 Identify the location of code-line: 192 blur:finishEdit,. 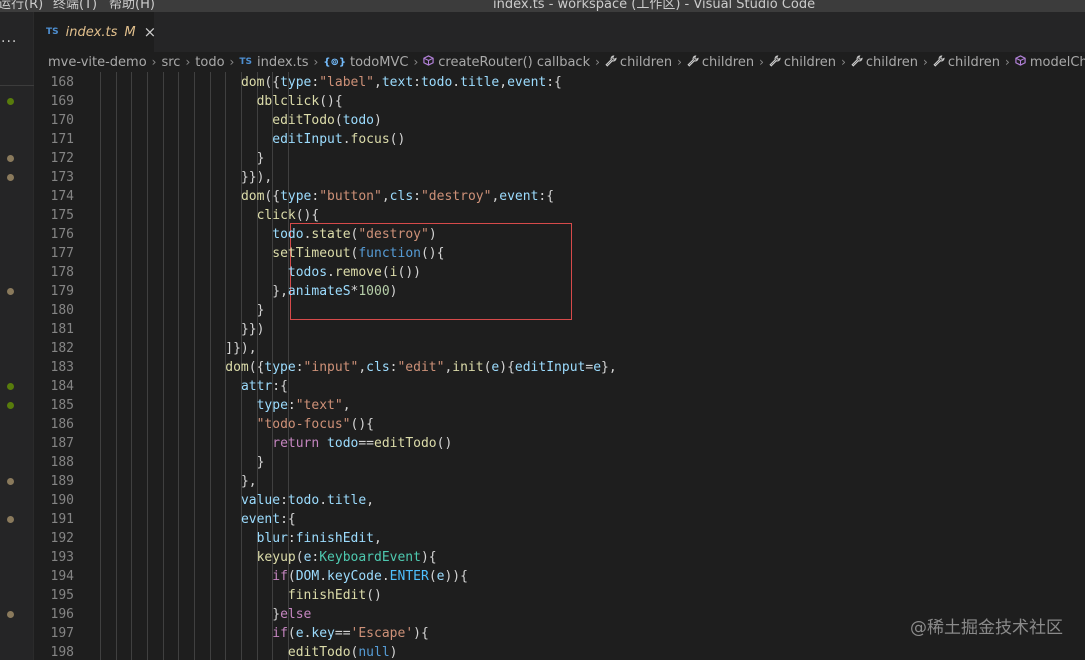
(559, 538).